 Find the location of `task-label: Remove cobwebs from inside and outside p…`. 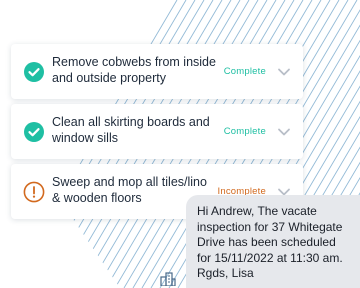

task-label: Remove cobwebs from inside and outside p… is located at coordinates (134, 70).